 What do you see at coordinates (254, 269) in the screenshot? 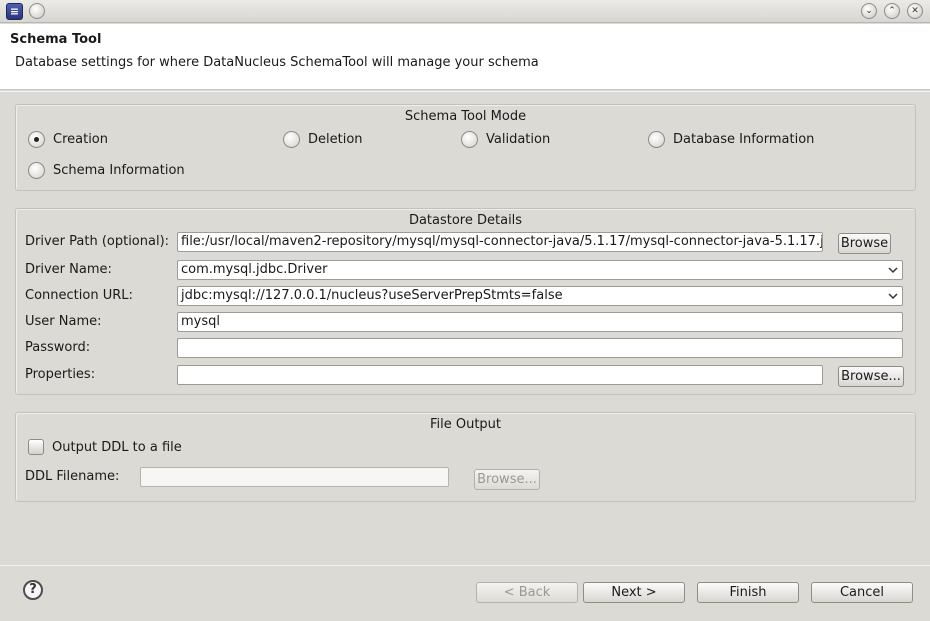
I see `driver-name-value: com.mysql.jdbc.Driver` at bounding box center [254, 269].